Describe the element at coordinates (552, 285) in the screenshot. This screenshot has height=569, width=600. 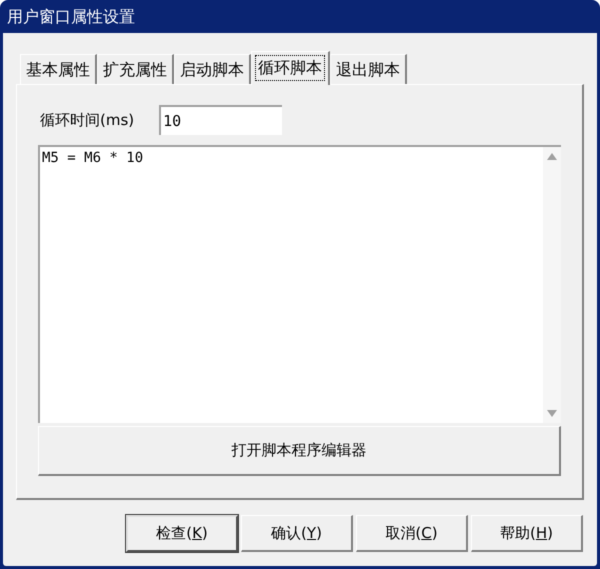
I see `scrollbar` at that location.